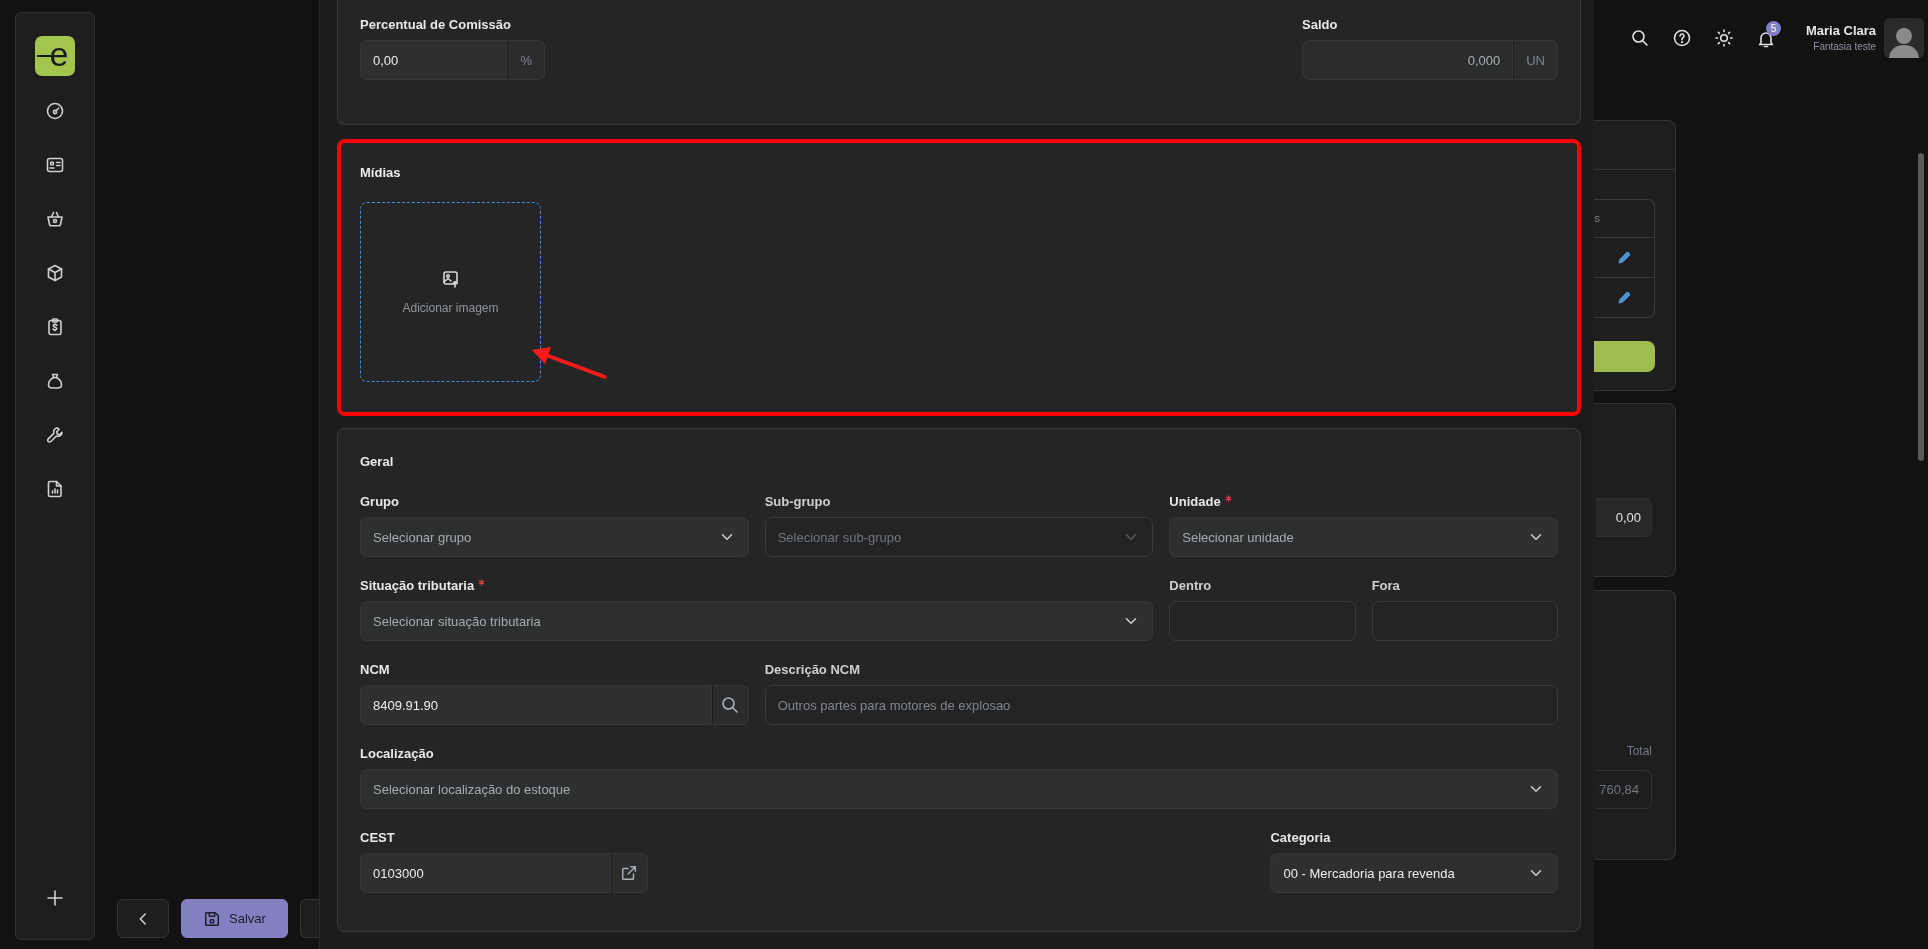  Describe the element at coordinates (55, 165) in the screenshot. I see `id-card-icon` at that location.